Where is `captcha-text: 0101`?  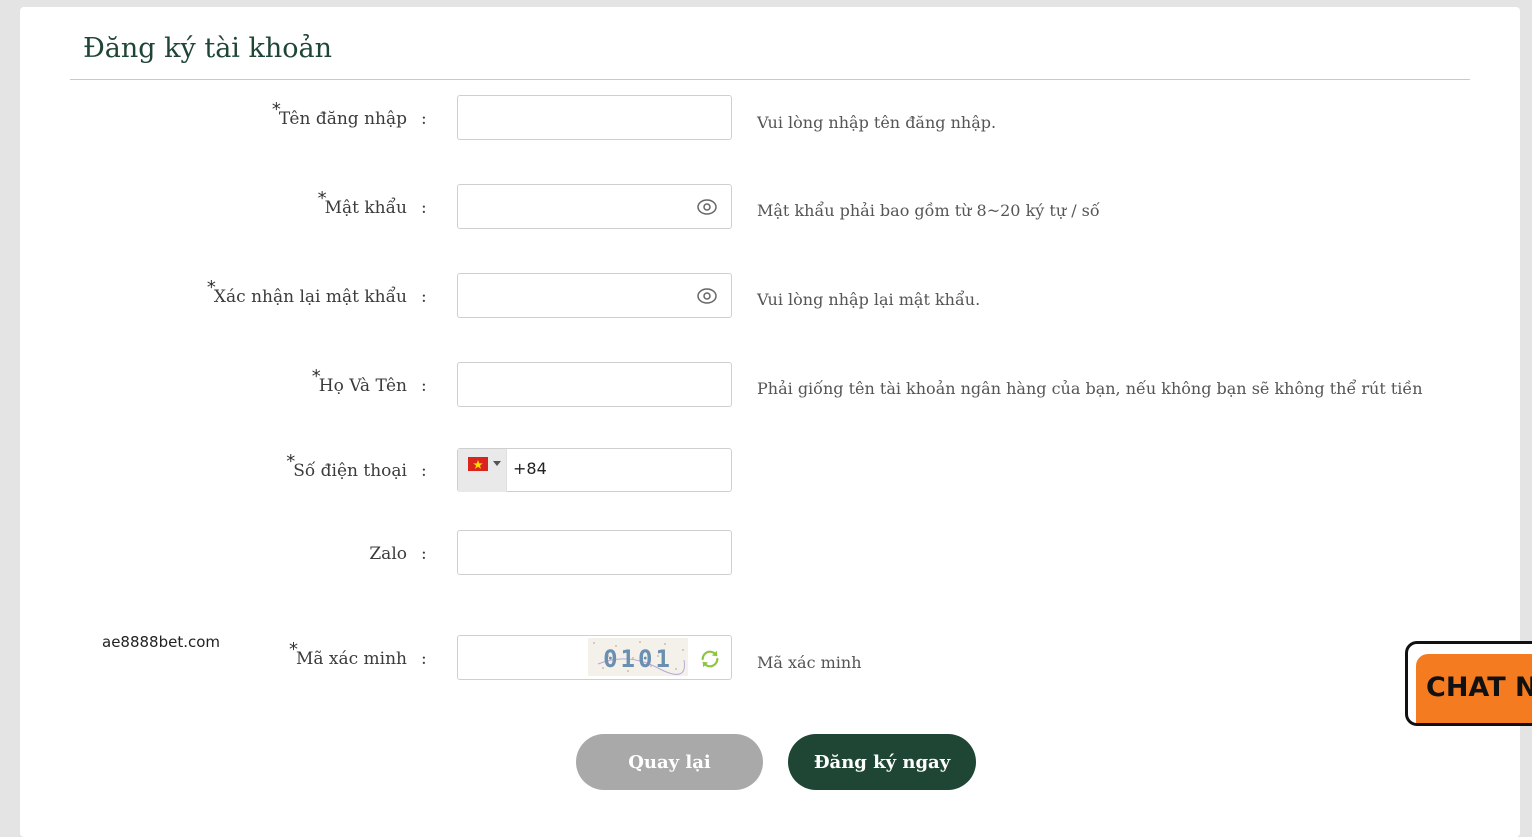
captcha-text: 0101 is located at coordinates (638, 659).